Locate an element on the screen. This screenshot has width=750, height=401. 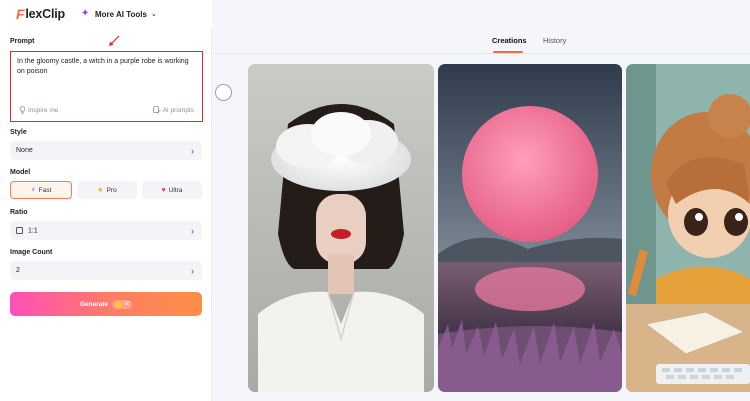
coin-icon is located at coordinates (119, 304).